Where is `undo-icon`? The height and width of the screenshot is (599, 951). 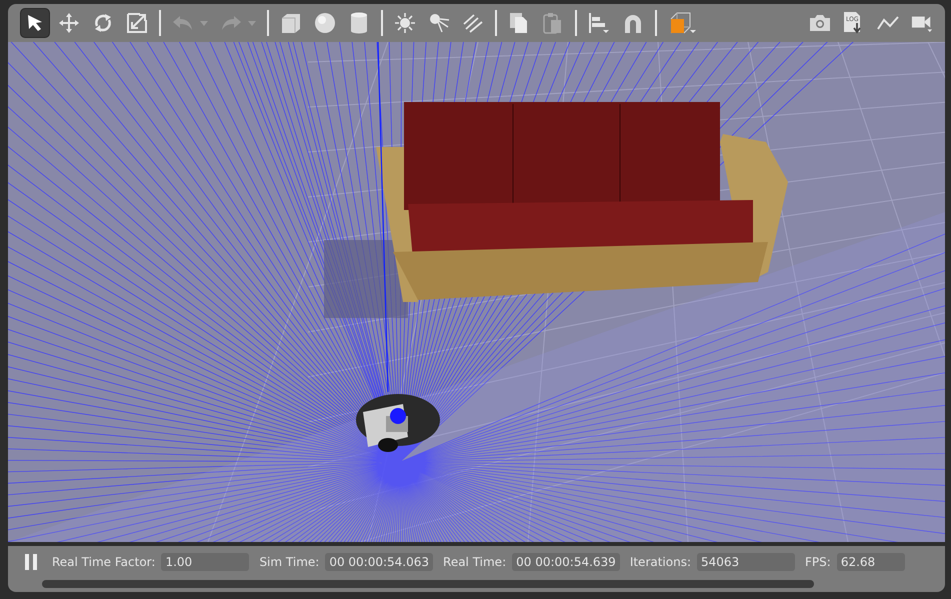
undo-icon is located at coordinates (183, 23).